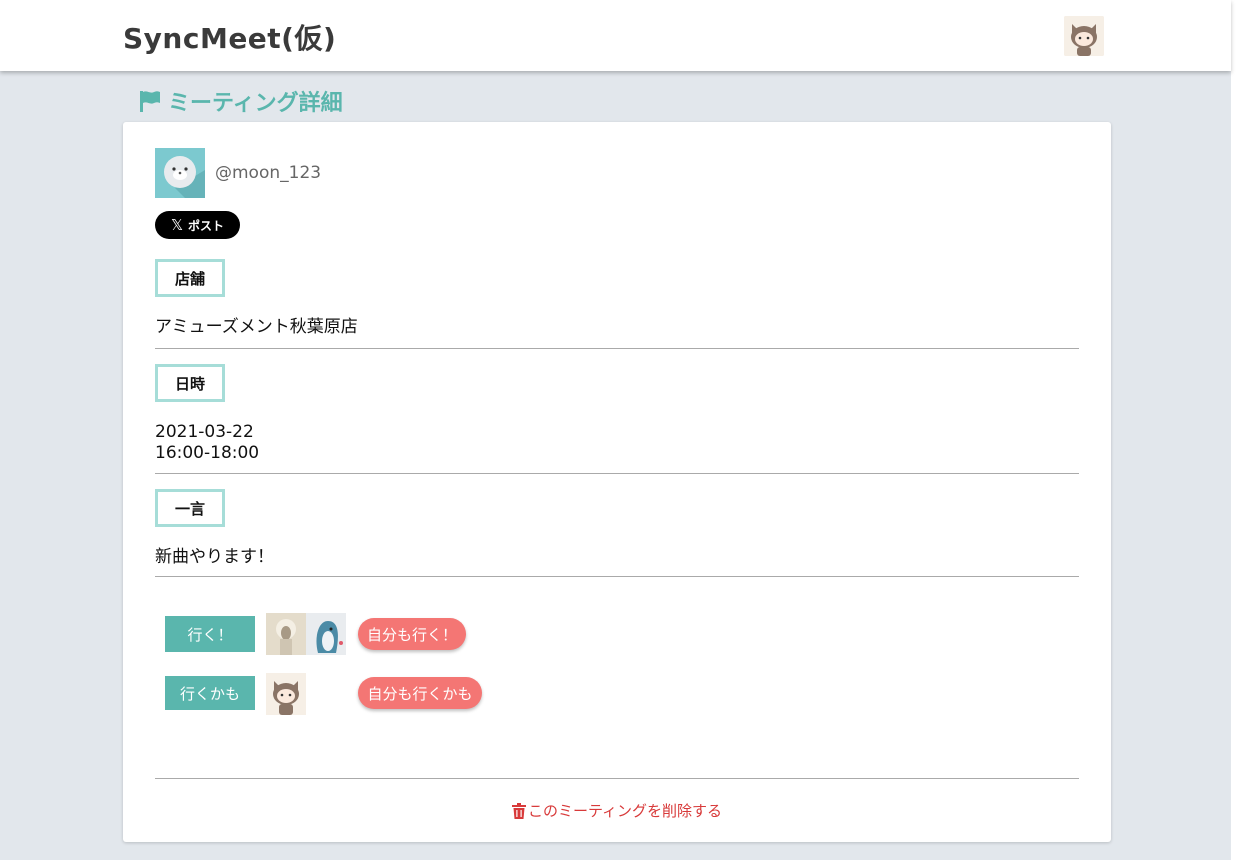 The height and width of the screenshot is (860, 1236). I want to click on penguin-avatar-icon, so click(326, 634).